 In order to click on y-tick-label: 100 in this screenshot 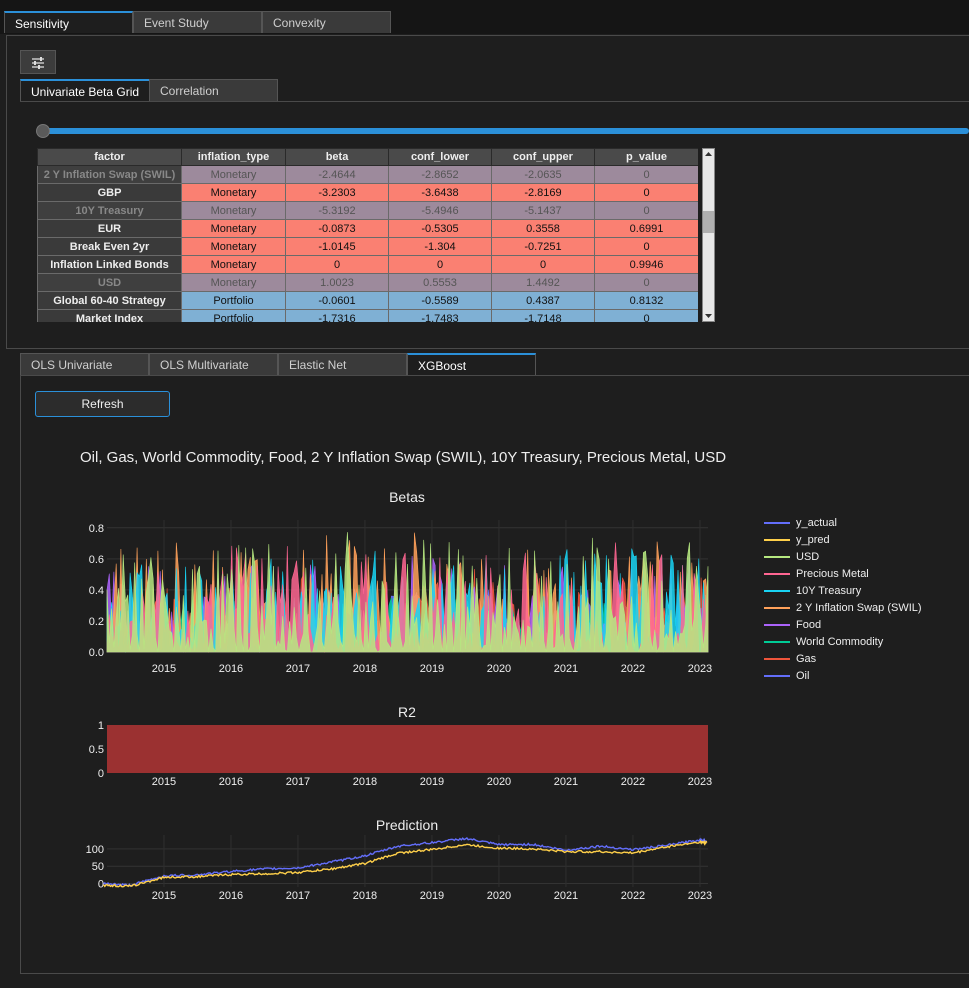, I will do `click(95, 850)`.